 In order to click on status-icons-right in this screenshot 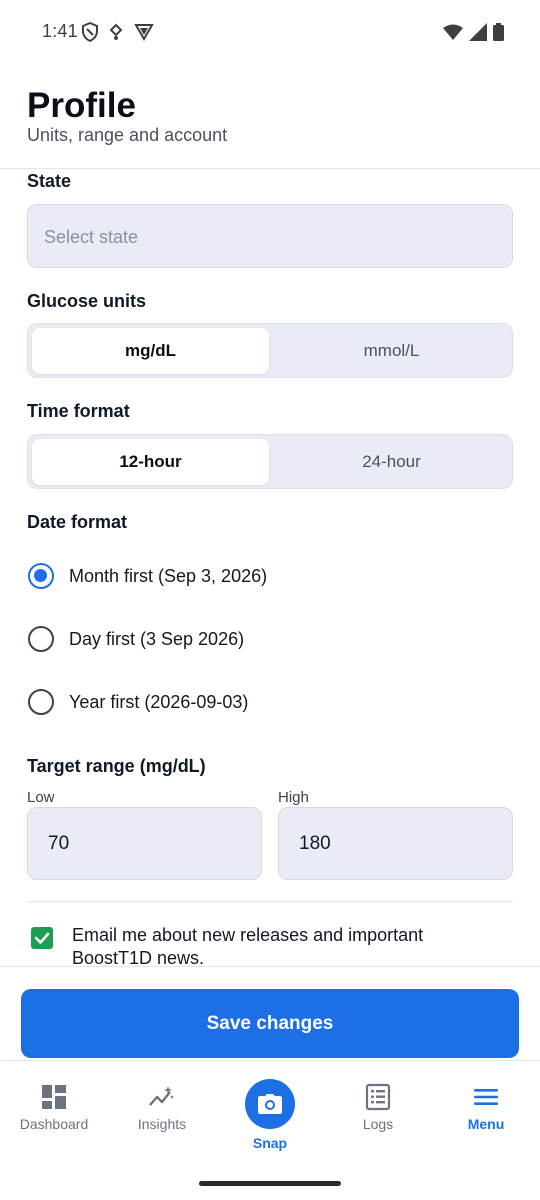, I will do `click(473, 32)`.